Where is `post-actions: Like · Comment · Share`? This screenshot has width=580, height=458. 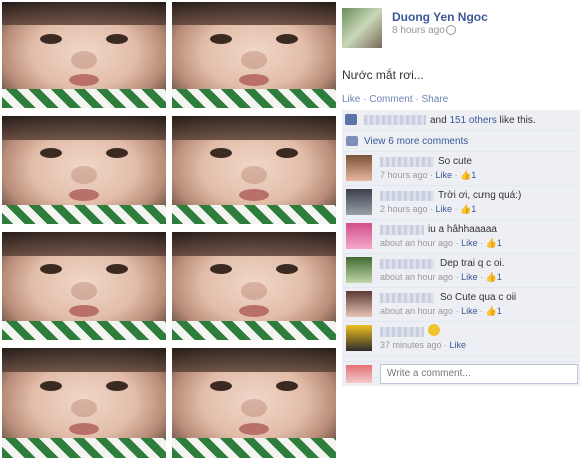
post-actions: Like · Comment · Share is located at coordinates (395, 99).